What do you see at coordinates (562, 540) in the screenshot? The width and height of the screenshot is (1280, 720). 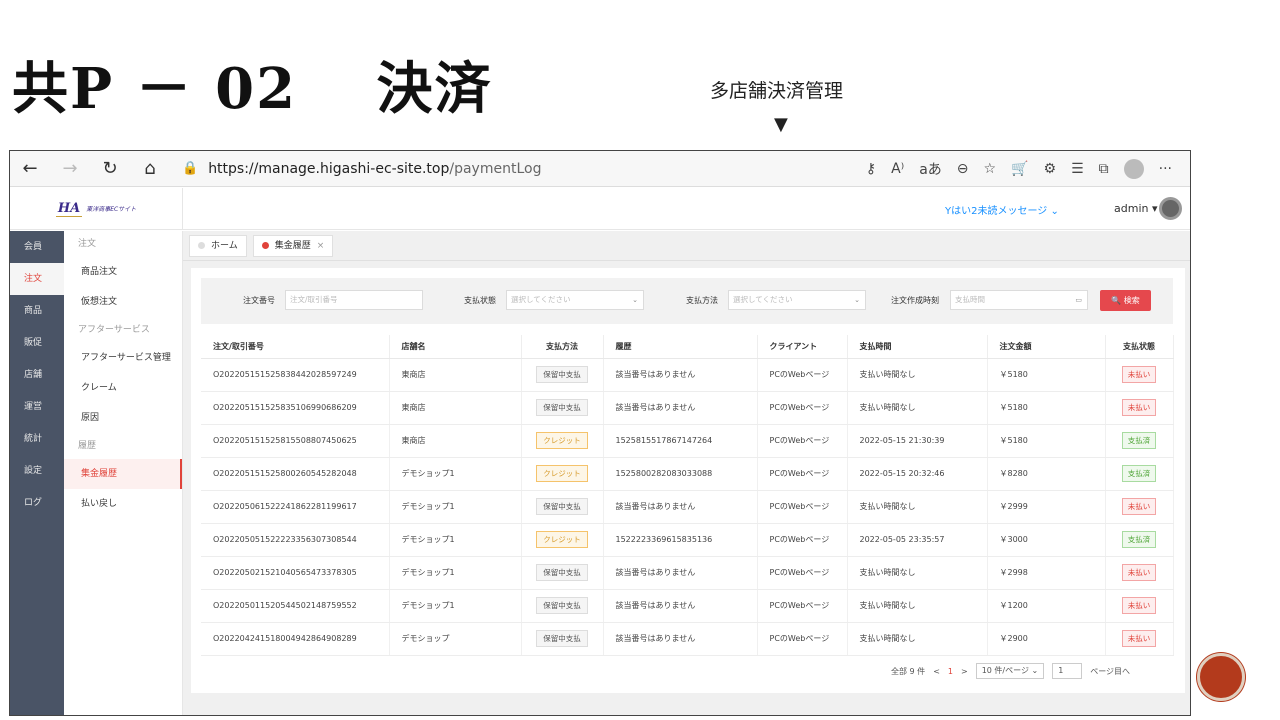 I see `table-cell: クレジット` at bounding box center [562, 540].